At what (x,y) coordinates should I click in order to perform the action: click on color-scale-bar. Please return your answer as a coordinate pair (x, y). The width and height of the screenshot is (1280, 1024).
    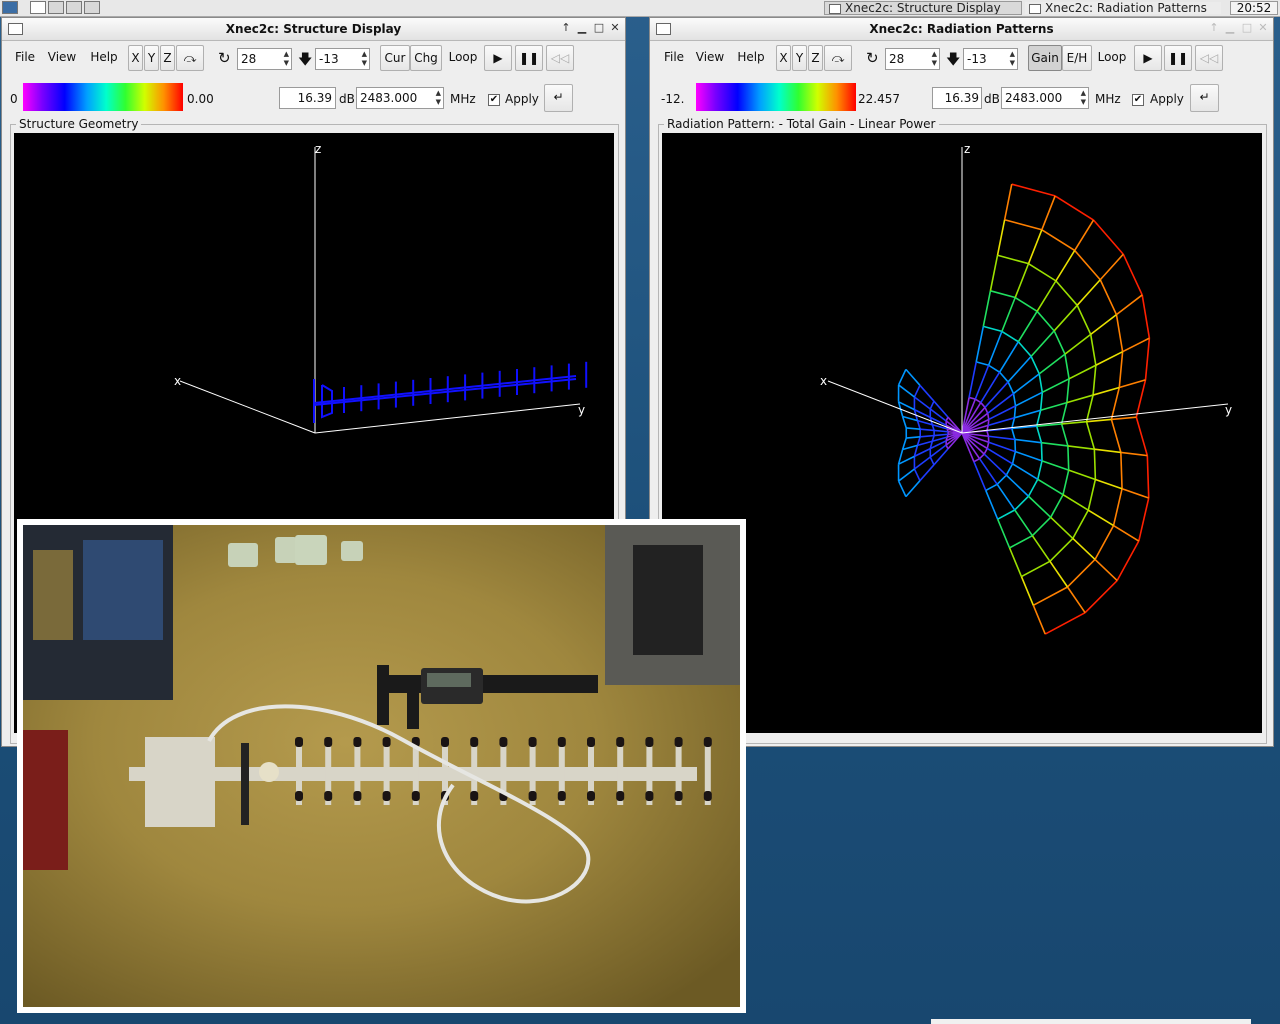
    Looking at the image, I should click on (776, 97).